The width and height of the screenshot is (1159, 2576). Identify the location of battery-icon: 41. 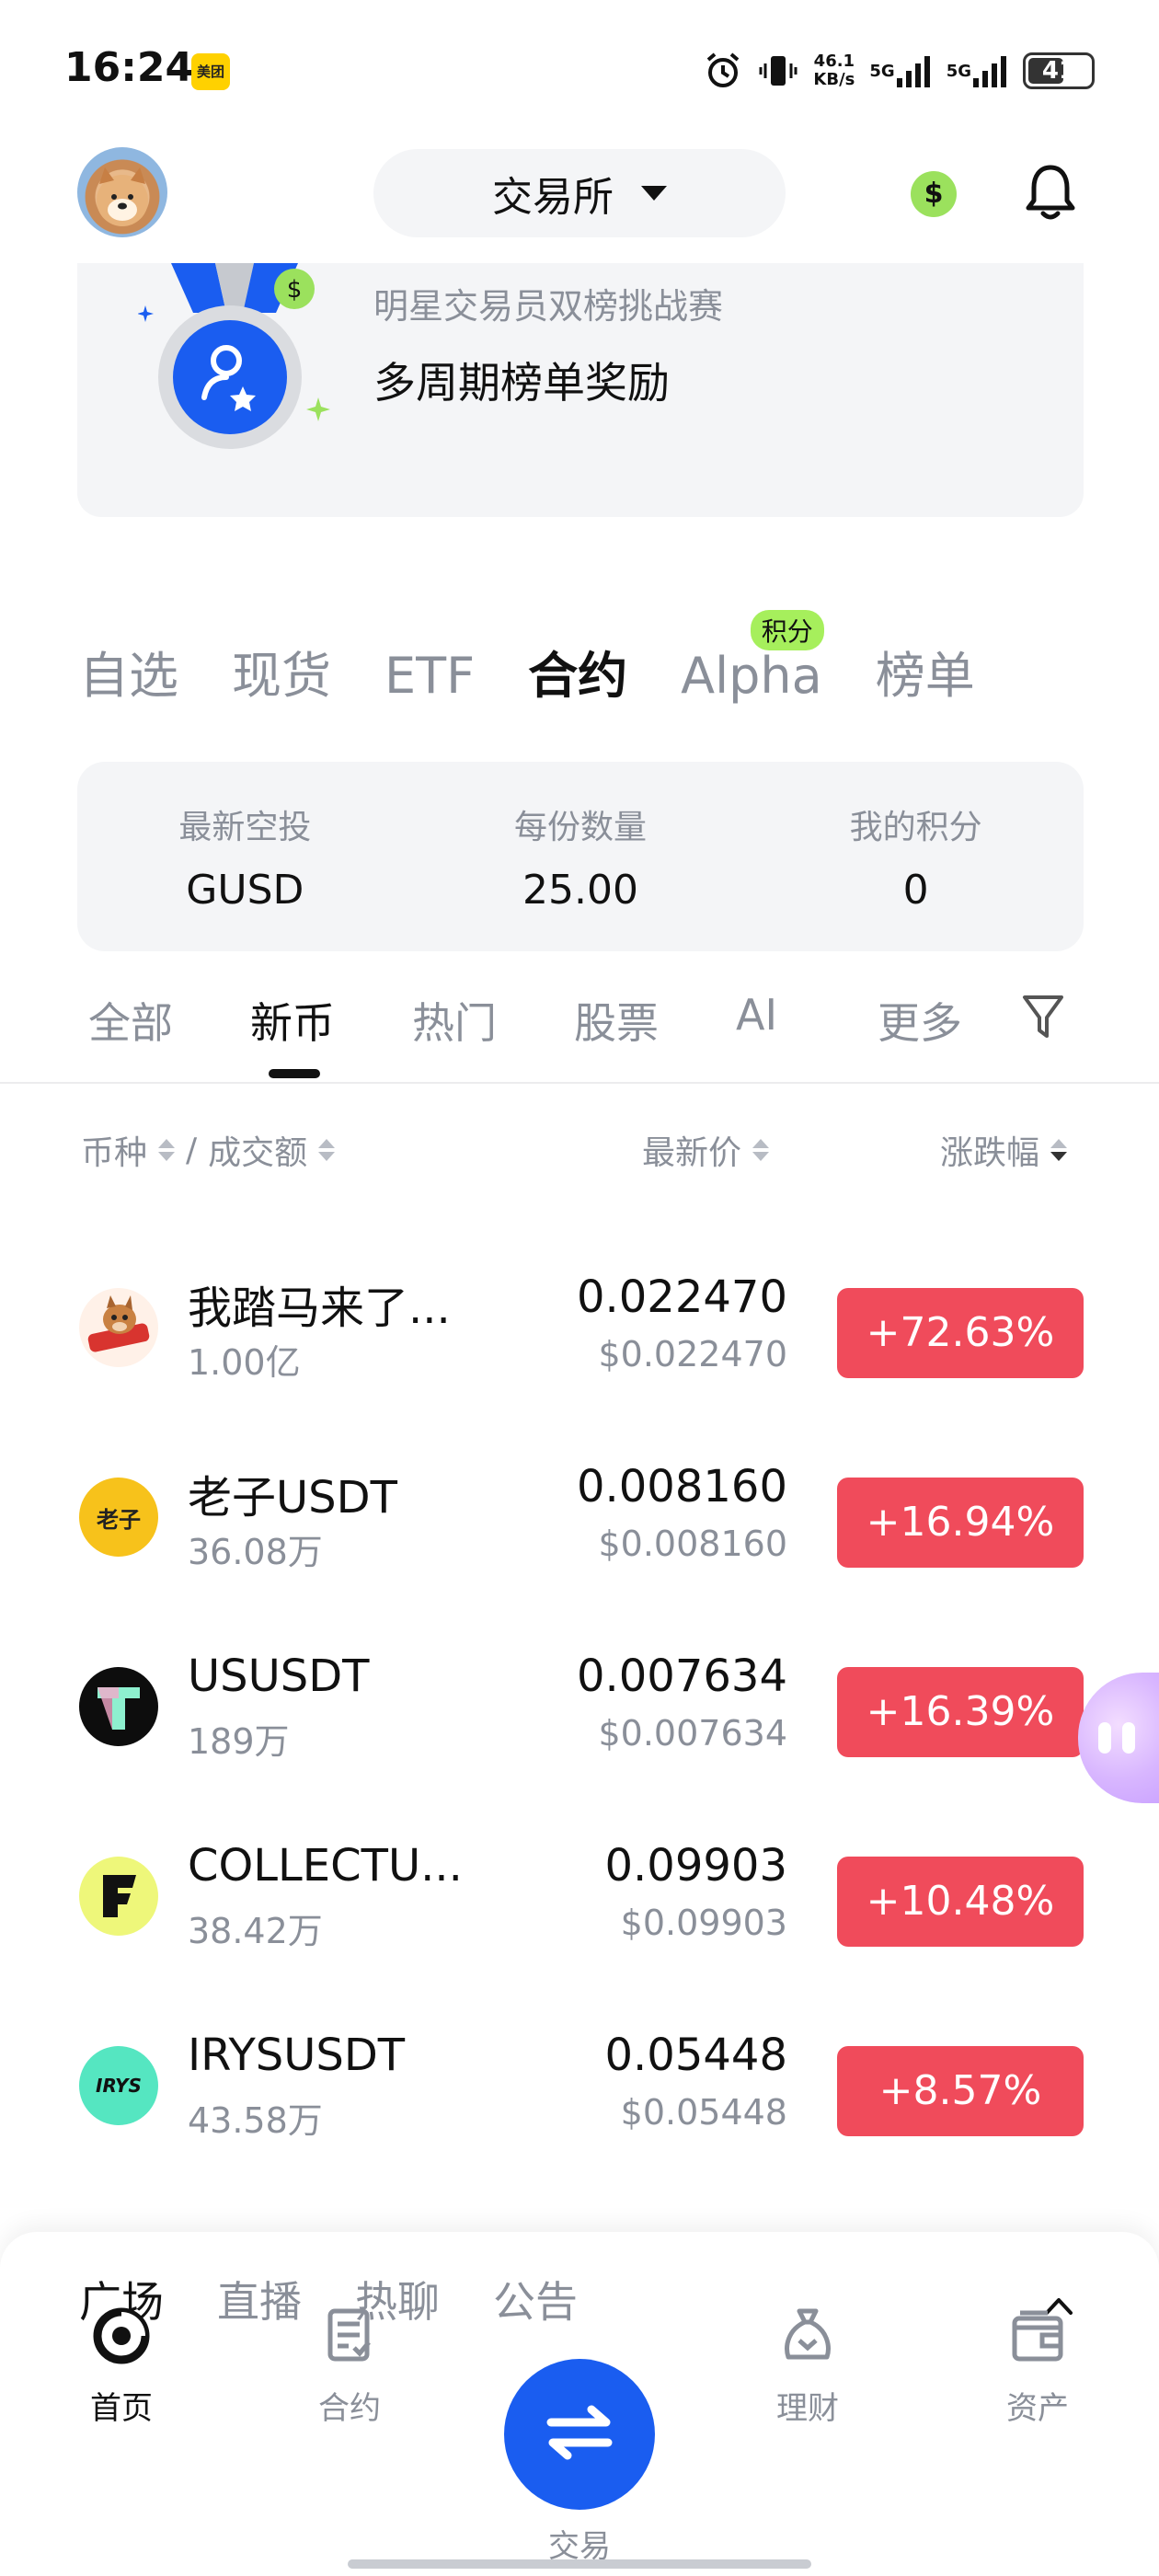
(1059, 70).